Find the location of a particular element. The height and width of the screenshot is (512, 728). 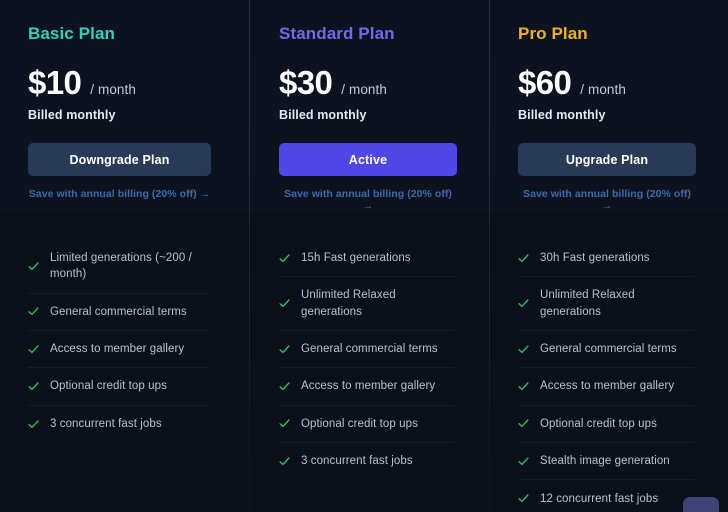

annual-billing-link-basic: Save with annual billing (20% off) → is located at coordinates (119, 194).